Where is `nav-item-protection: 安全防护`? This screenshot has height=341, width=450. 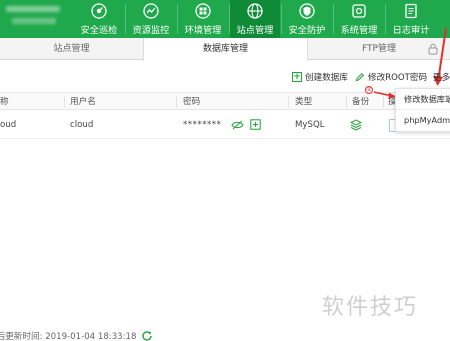
nav-item-protection: 安全防护 is located at coordinates (307, 19).